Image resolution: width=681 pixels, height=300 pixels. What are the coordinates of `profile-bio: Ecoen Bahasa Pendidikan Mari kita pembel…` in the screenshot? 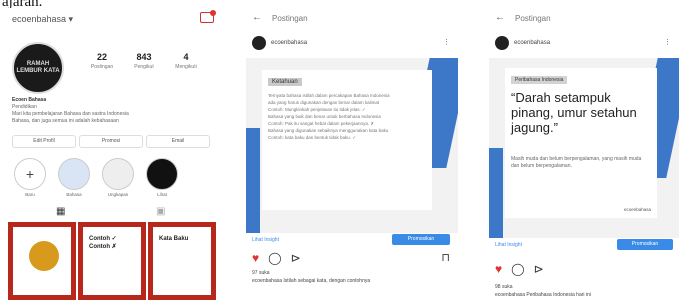 It's located at (70, 110).